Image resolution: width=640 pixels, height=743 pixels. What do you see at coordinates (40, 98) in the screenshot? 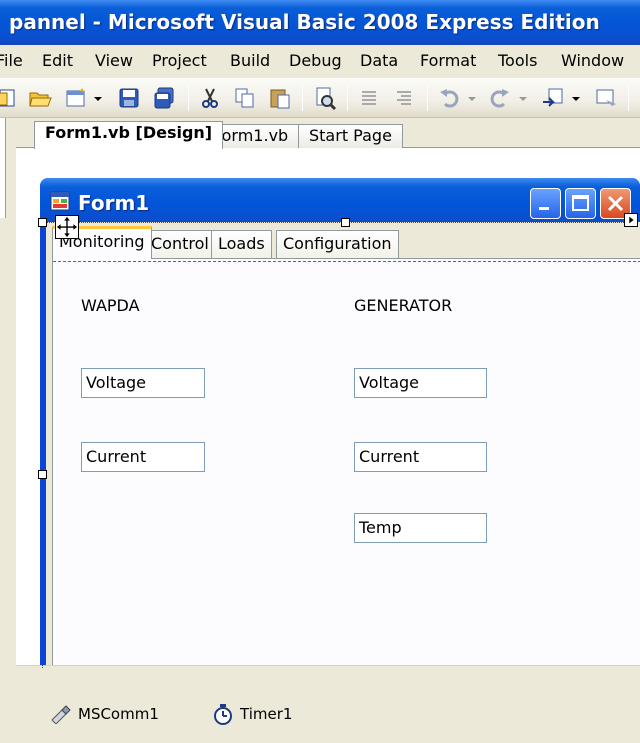
I see `open-icon` at bounding box center [40, 98].